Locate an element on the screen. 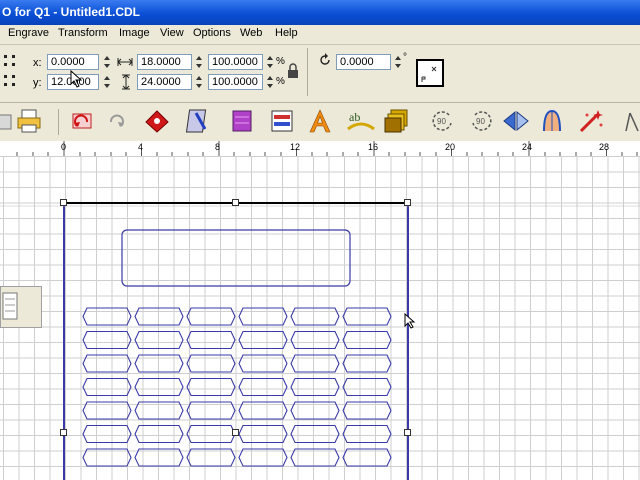  rotation-field: 0.0000 is located at coordinates (363, 62).